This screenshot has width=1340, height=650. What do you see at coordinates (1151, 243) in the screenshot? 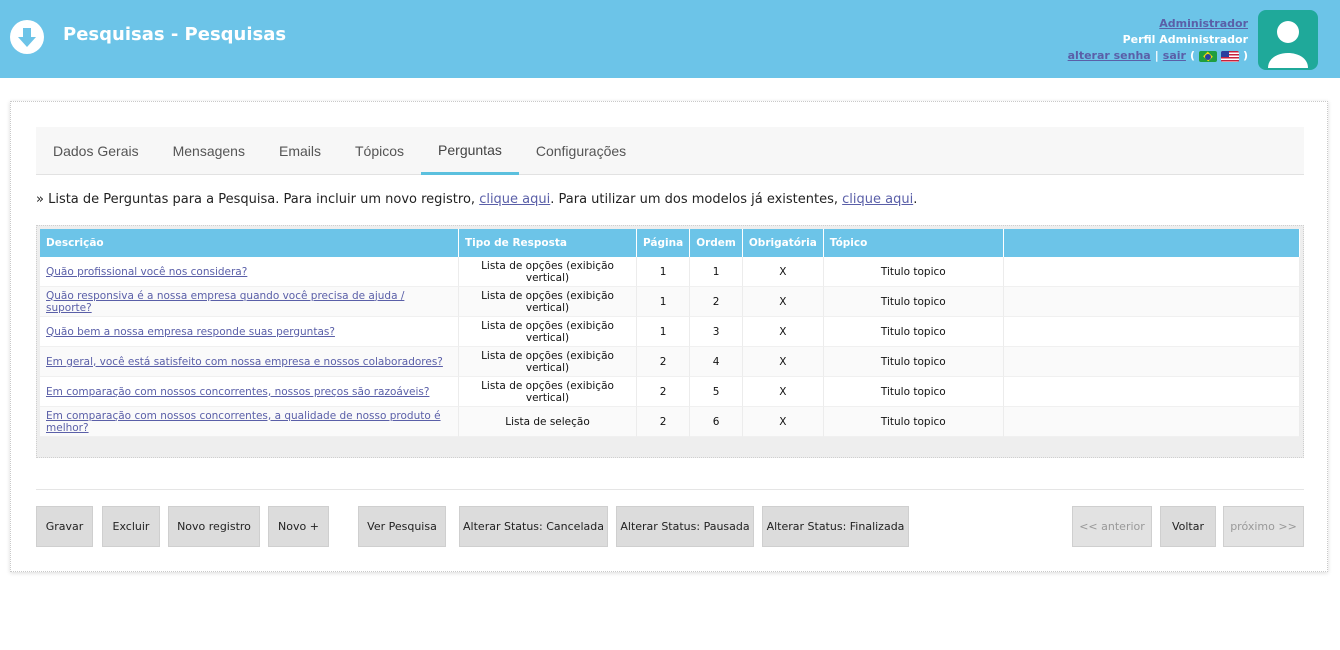
I see `header-actions` at bounding box center [1151, 243].